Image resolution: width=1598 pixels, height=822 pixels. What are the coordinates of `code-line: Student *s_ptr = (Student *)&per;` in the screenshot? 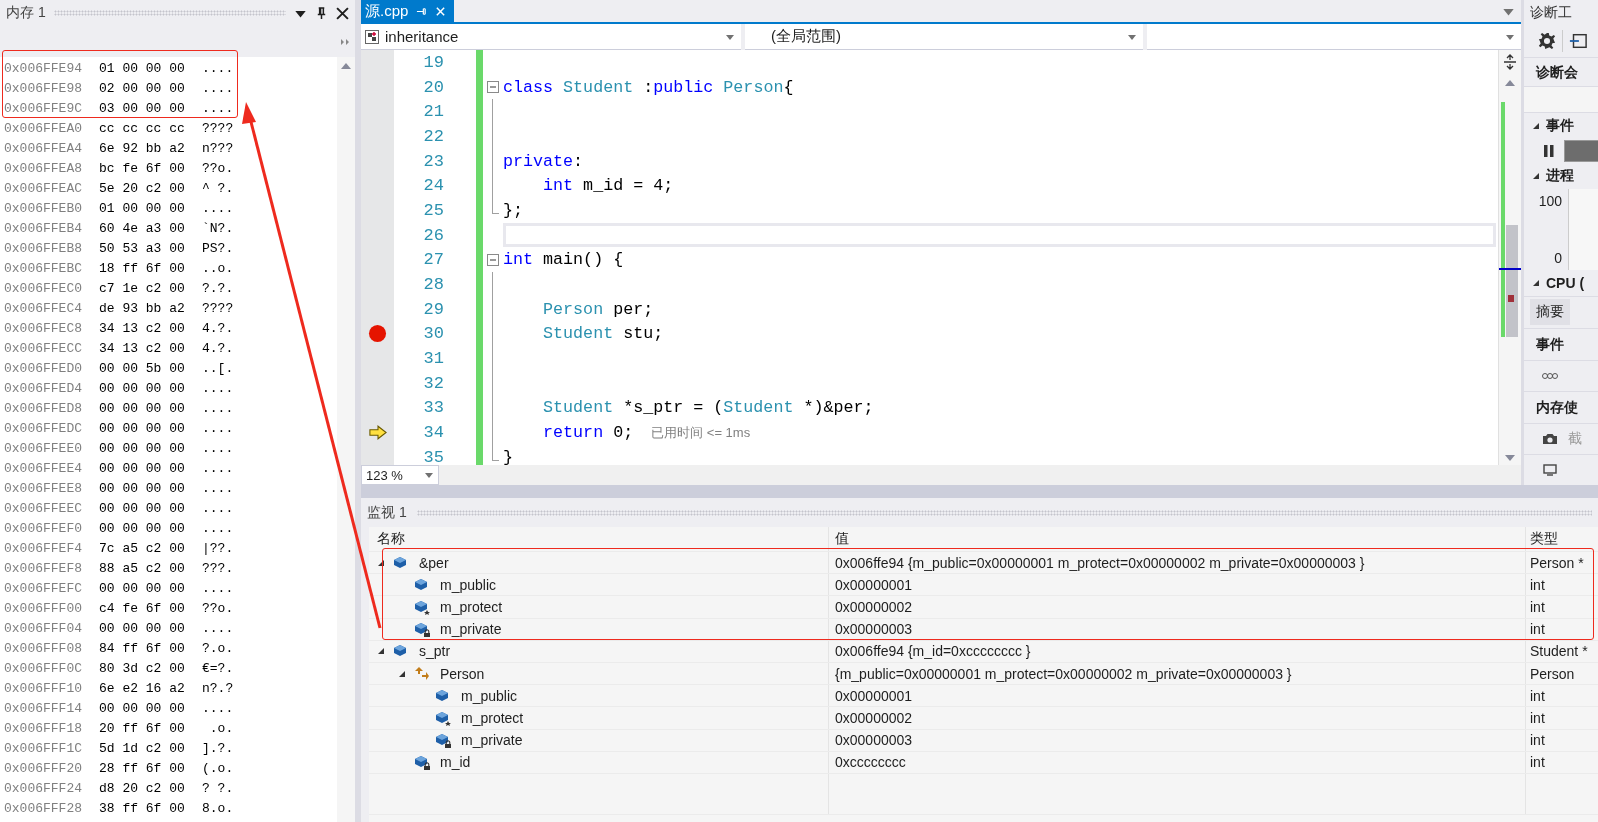 It's located at (708, 408).